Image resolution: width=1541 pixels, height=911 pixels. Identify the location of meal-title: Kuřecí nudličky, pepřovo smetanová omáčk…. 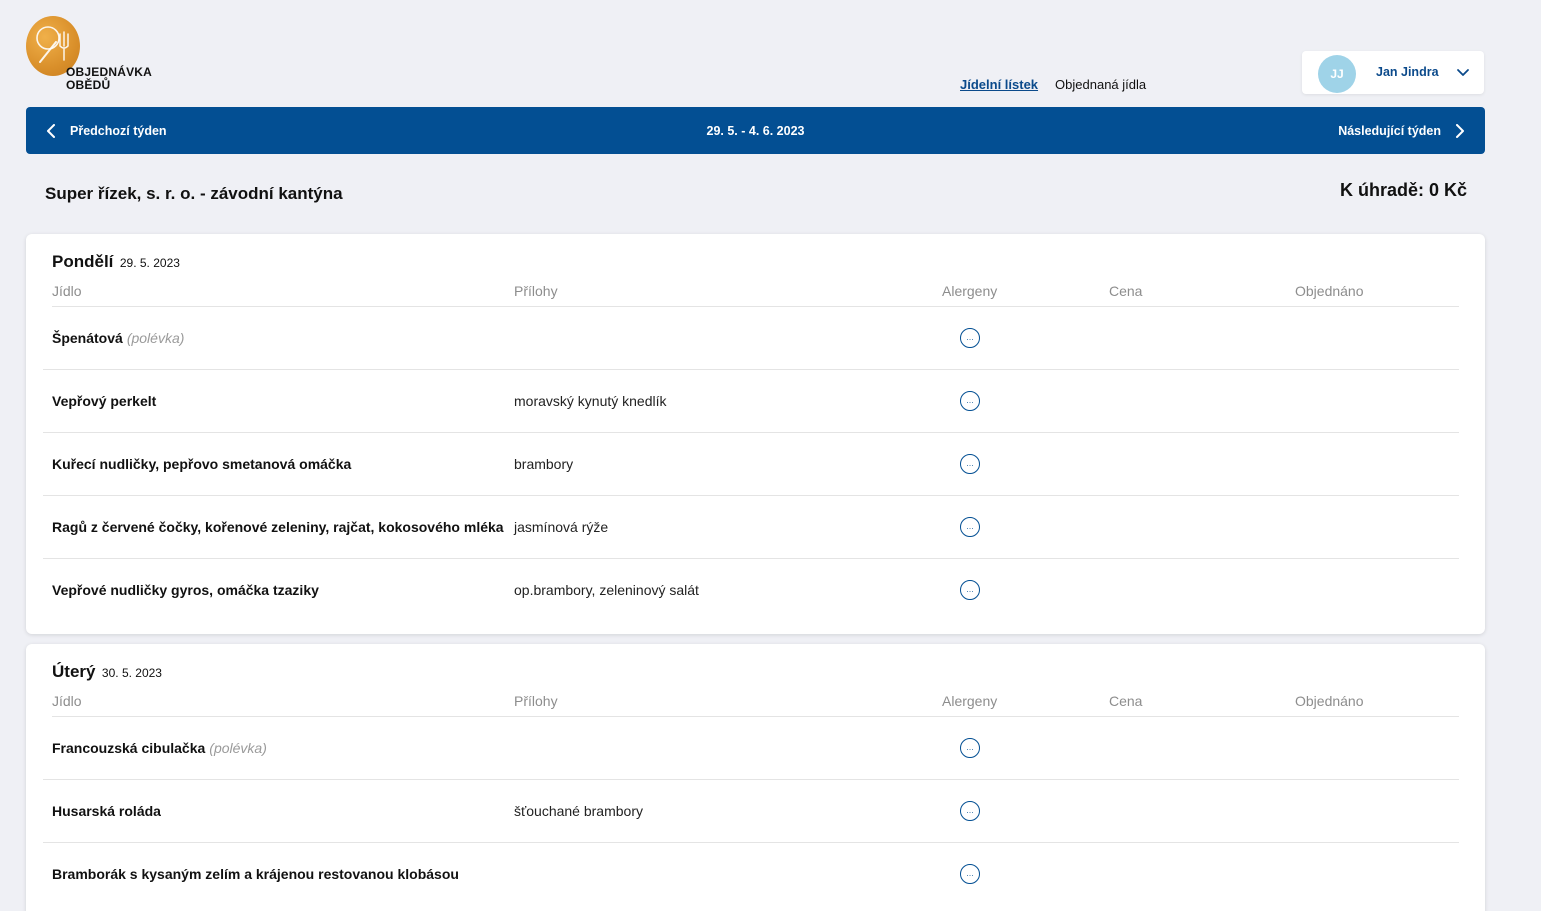
(202, 464).